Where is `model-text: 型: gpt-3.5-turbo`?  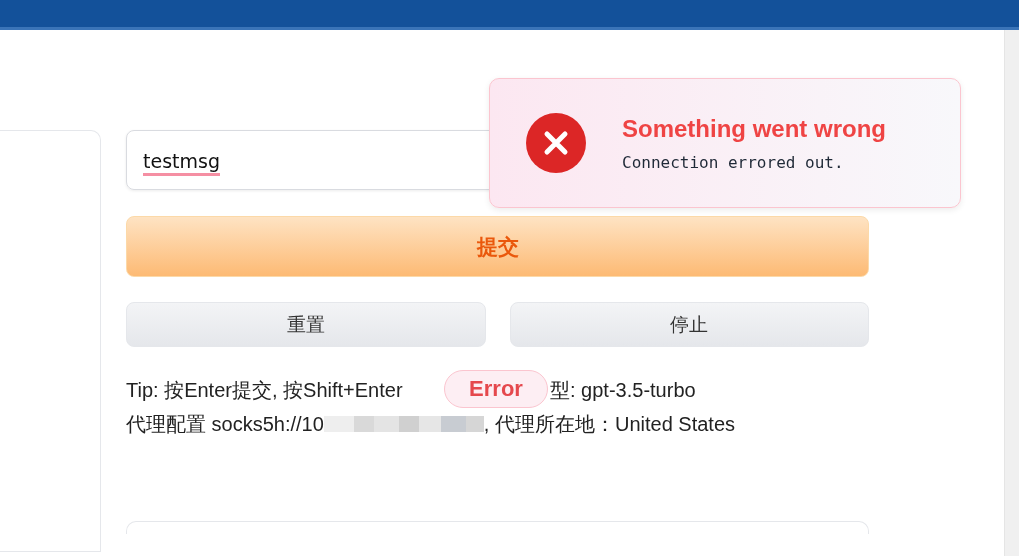
model-text: 型: gpt-3.5-turbo is located at coordinates (623, 390).